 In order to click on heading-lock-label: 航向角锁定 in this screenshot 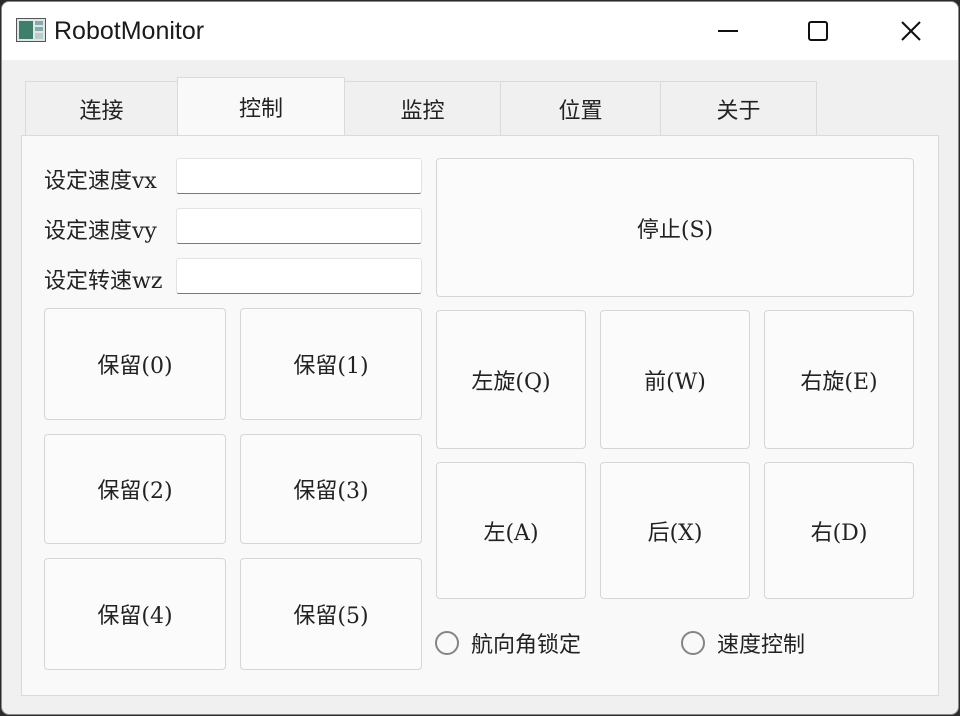, I will do `click(526, 645)`.